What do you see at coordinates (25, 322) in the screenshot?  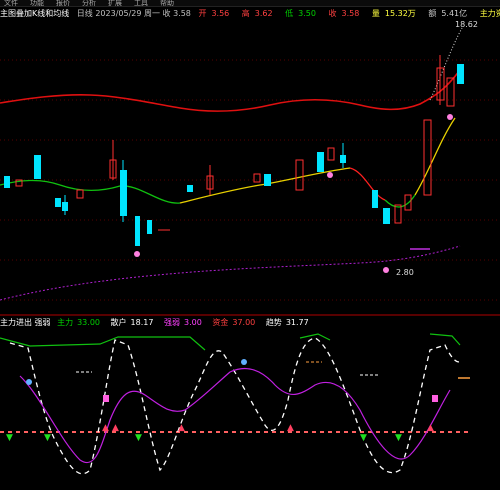 I see `sub-indicator-name: 主力进出 强弱` at bounding box center [25, 322].